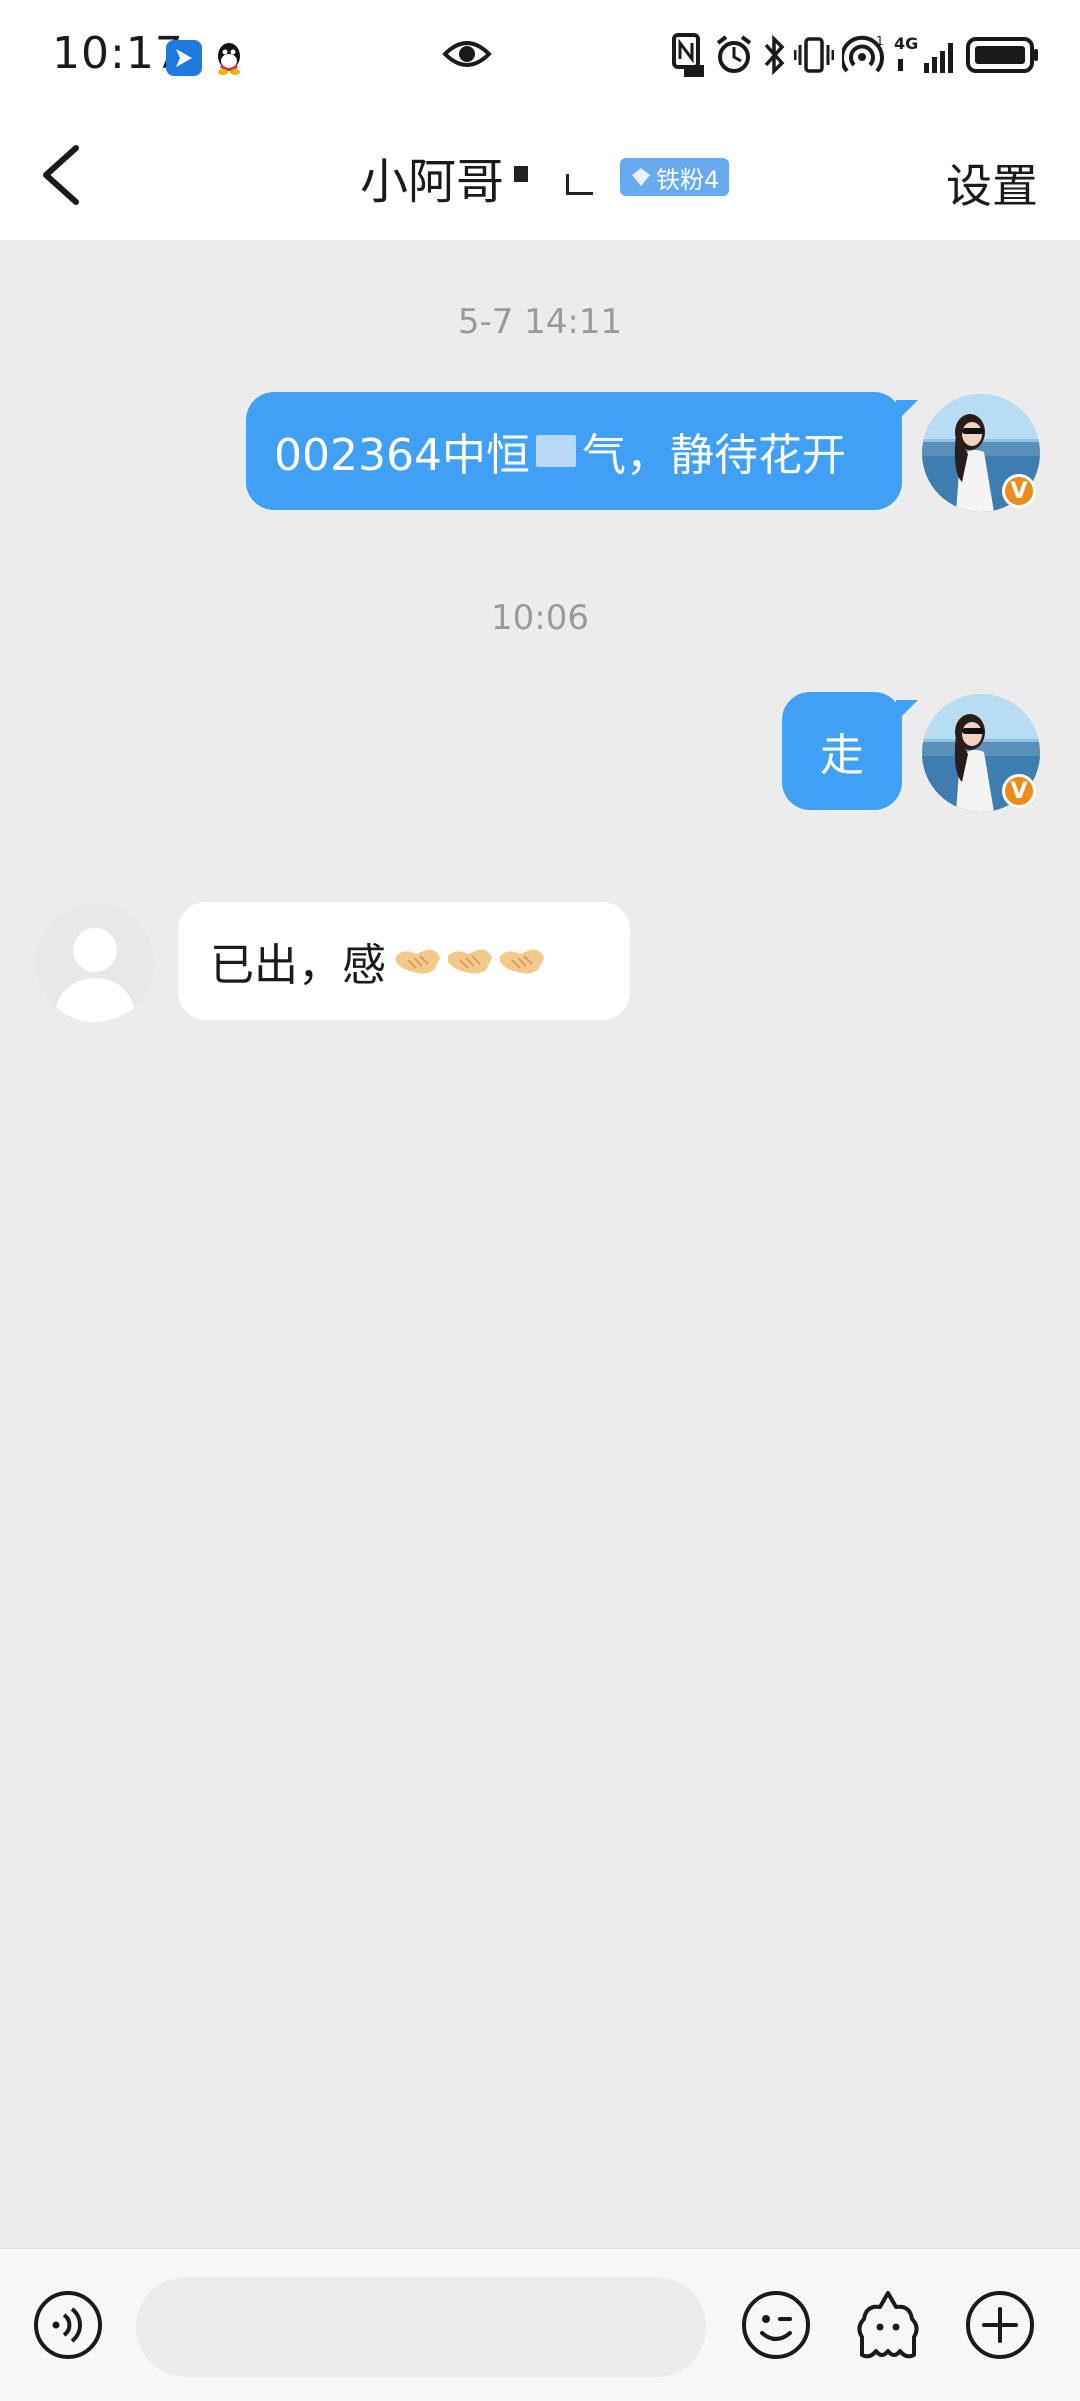 The width and height of the screenshot is (1080, 2401). What do you see at coordinates (1000, 2325) in the screenshot?
I see `plus-icon` at bounding box center [1000, 2325].